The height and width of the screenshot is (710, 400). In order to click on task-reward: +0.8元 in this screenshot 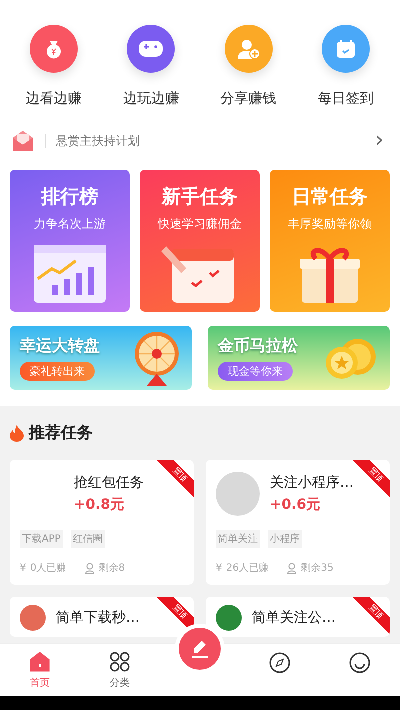, I will do `click(100, 505)`.